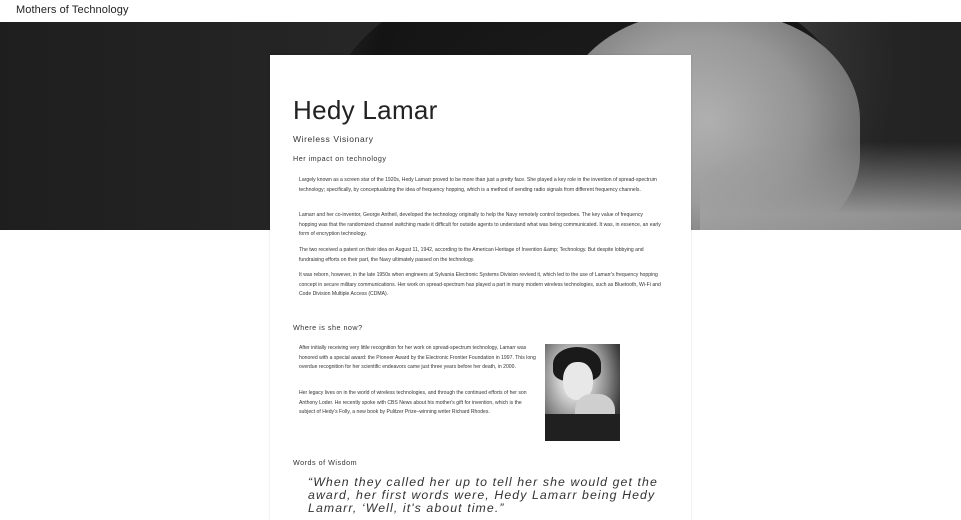  Describe the element at coordinates (365, 110) in the screenshot. I see `article-title: Hedy Lamar` at that location.